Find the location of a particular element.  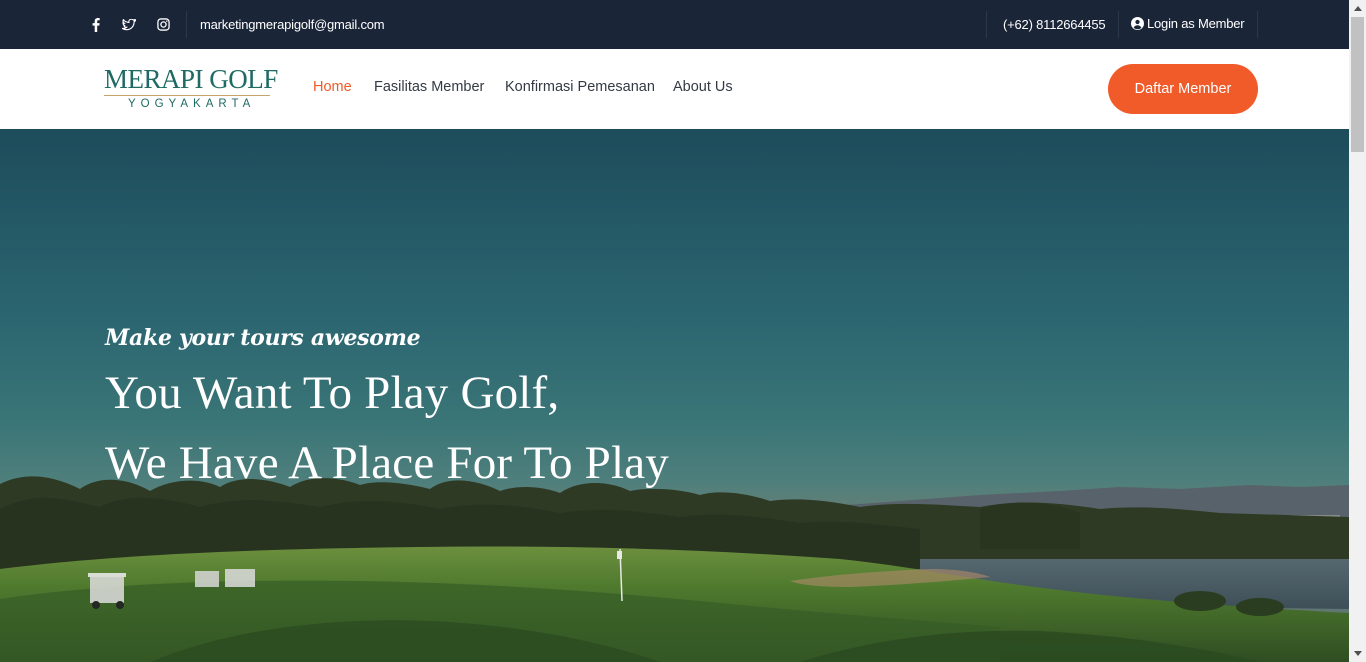

hero-title-line2: We Have A Place For To Play is located at coordinates (387, 463).